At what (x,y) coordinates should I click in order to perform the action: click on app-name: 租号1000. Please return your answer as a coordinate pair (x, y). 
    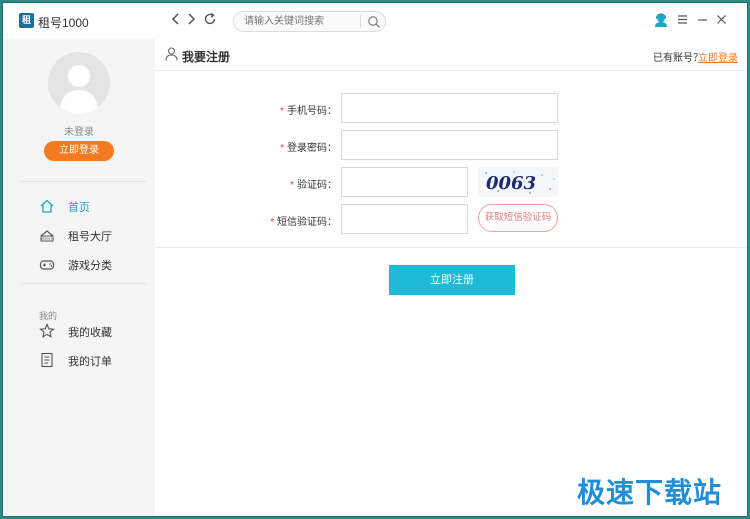
    Looking at the image, I should click on (63, 23).